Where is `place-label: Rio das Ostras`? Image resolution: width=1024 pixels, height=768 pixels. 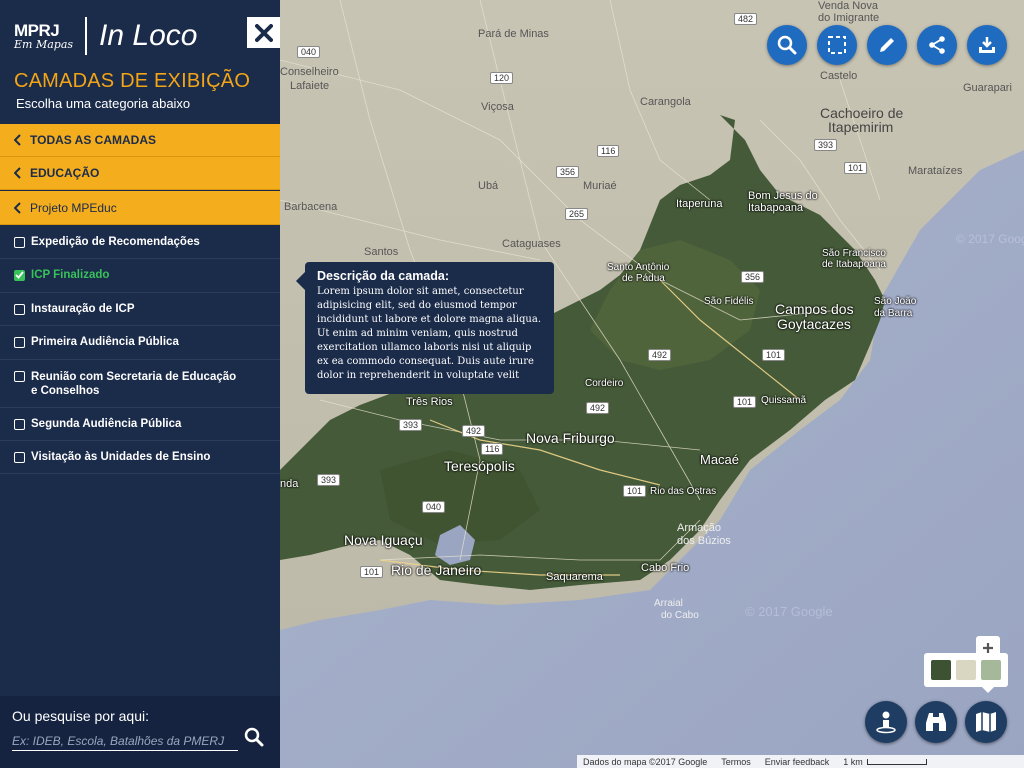 place-label: Rio das Ostras is located at coordinates (683, 491).